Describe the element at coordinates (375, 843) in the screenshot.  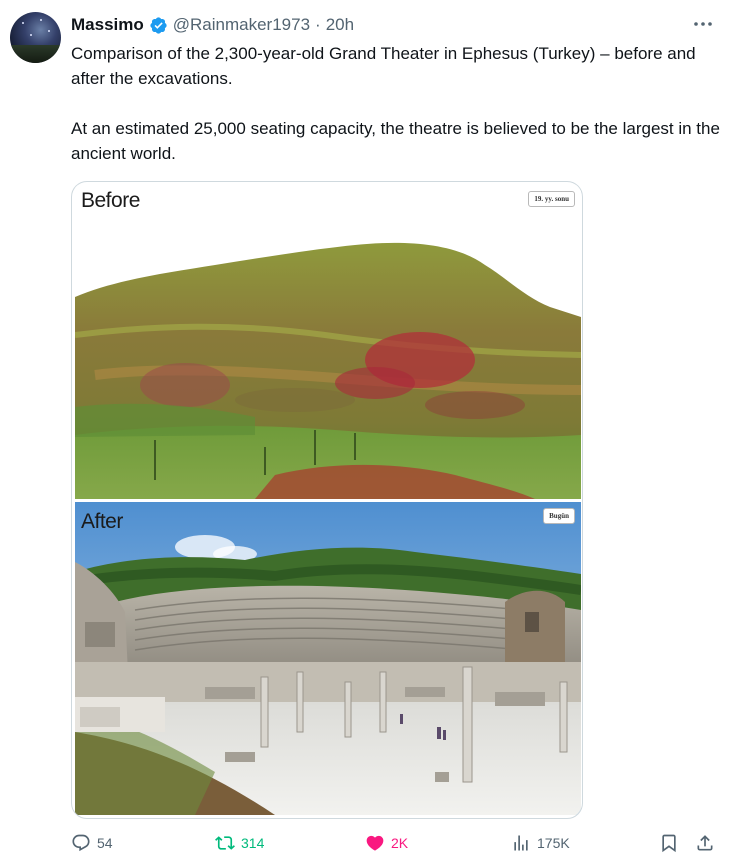
I see `like-icon` at that location.